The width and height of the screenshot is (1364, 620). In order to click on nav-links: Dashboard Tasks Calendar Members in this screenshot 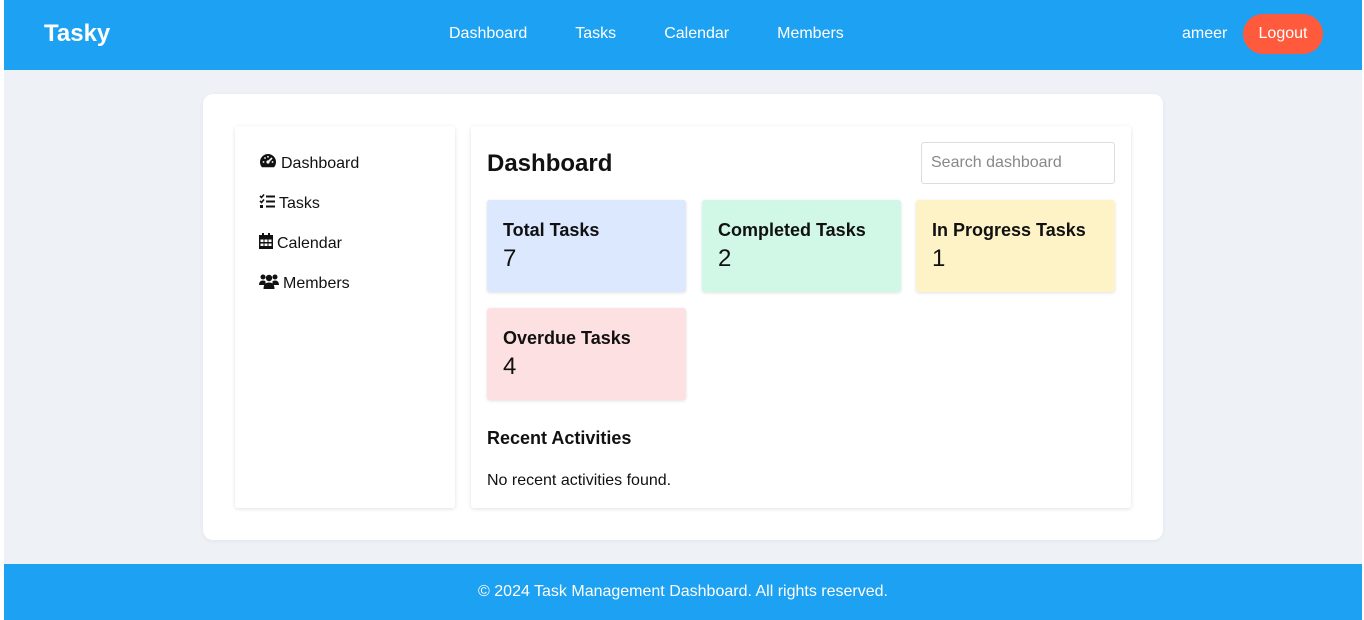, I will do `click(670, 34)`.